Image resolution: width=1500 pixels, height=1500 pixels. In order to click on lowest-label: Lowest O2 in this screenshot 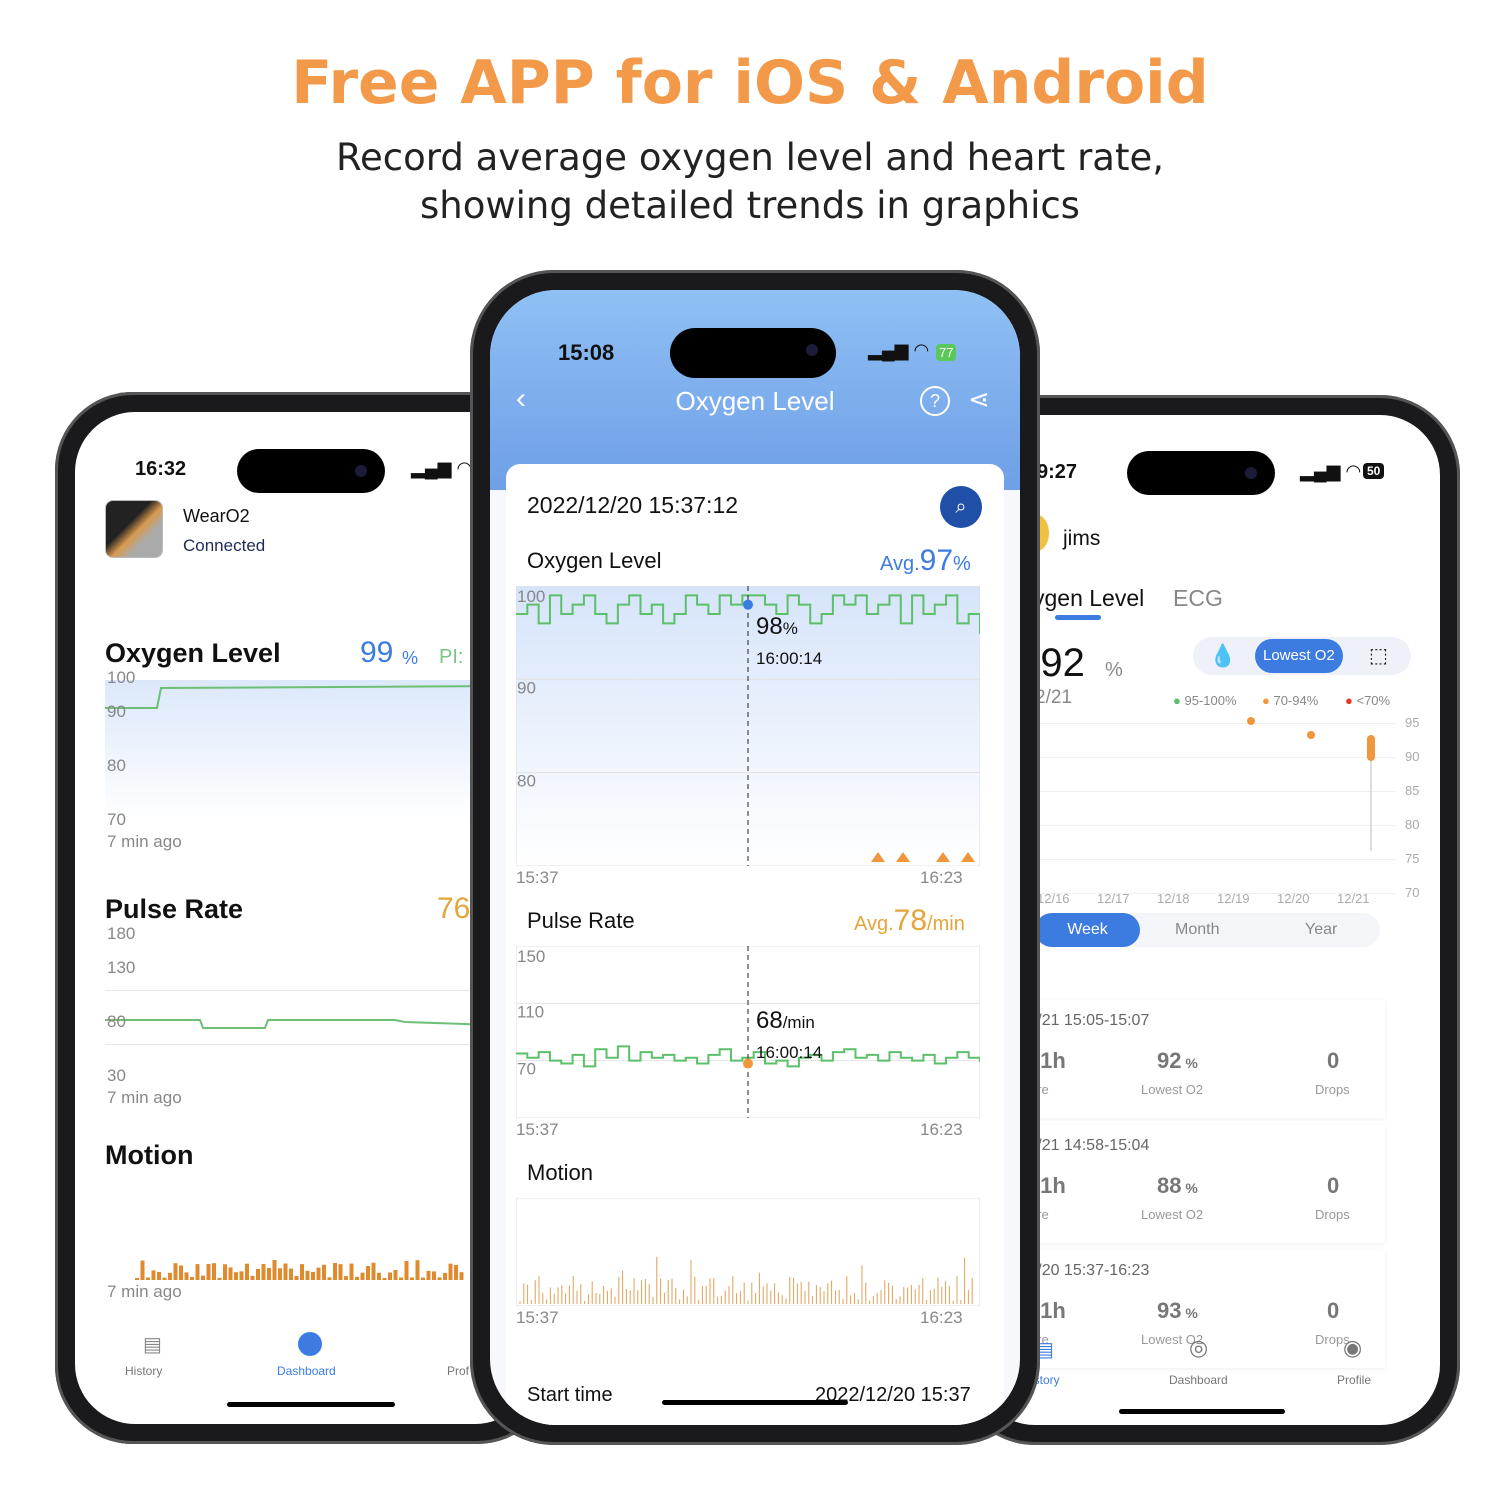, I will do `click(1172, 1214)`.